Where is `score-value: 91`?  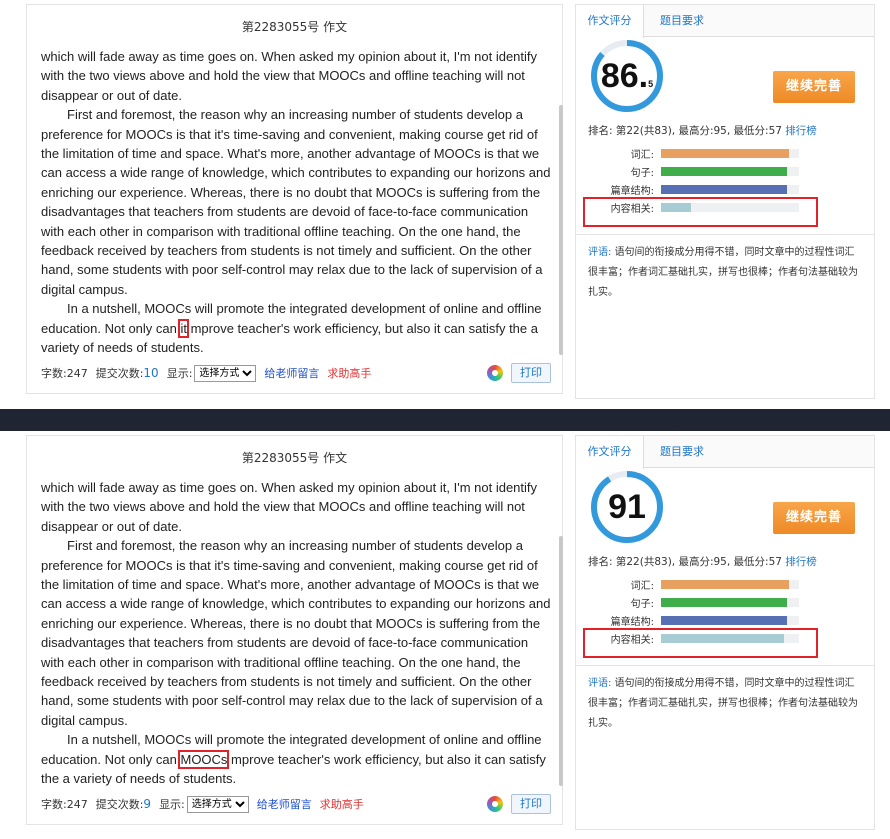
score-value: 91 is located at coordinates (627, 507).